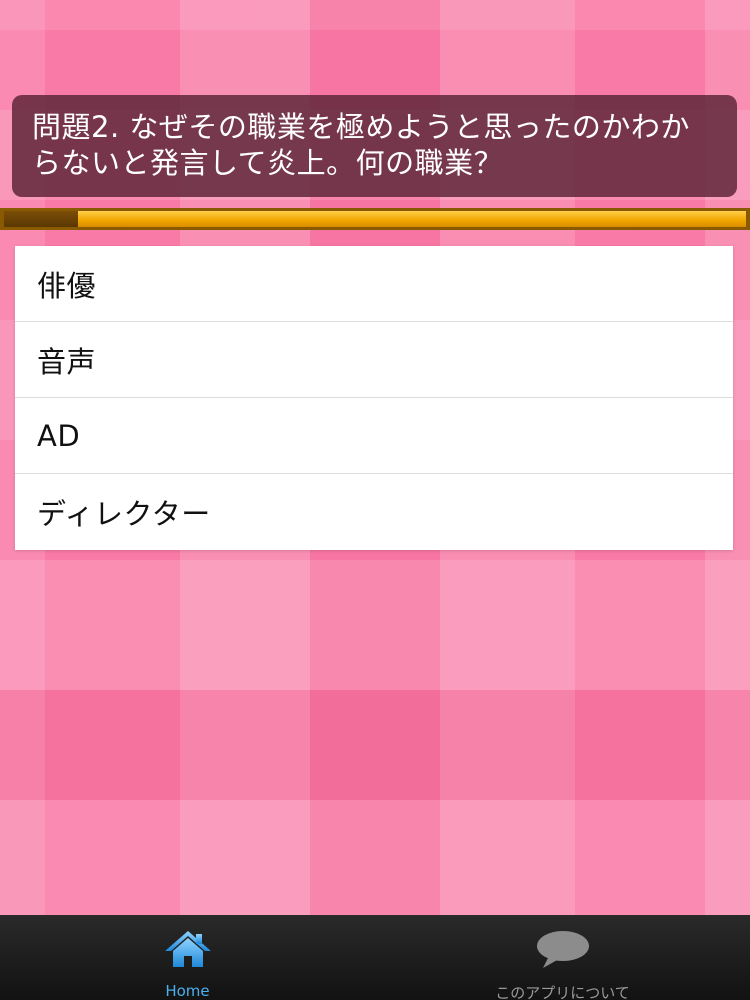 The height and width of the screenshot is (1000, 750). What do you see at coordinates (41, 219) in the screenshot?
I see `progress-bar-fill` at bounding box center [41, 219].